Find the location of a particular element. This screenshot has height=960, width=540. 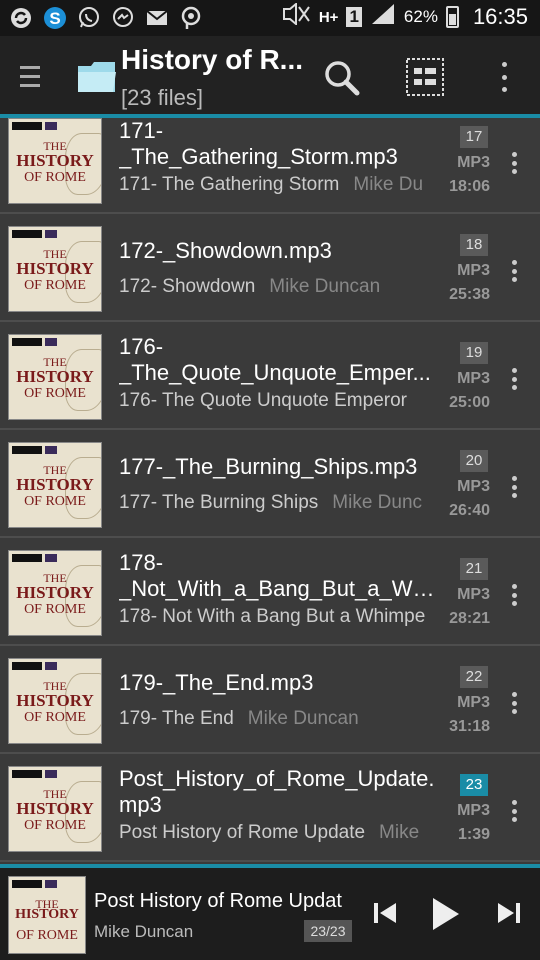

track-number-badge: 22 is located at coordinates (474, 677).